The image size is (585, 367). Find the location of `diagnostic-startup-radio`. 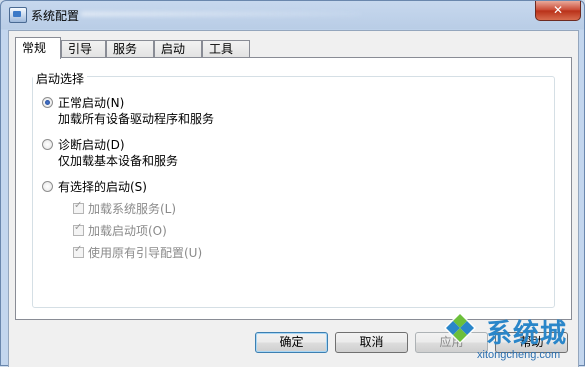

diagnostic-startup-radio is located at coordinates (47, 144).